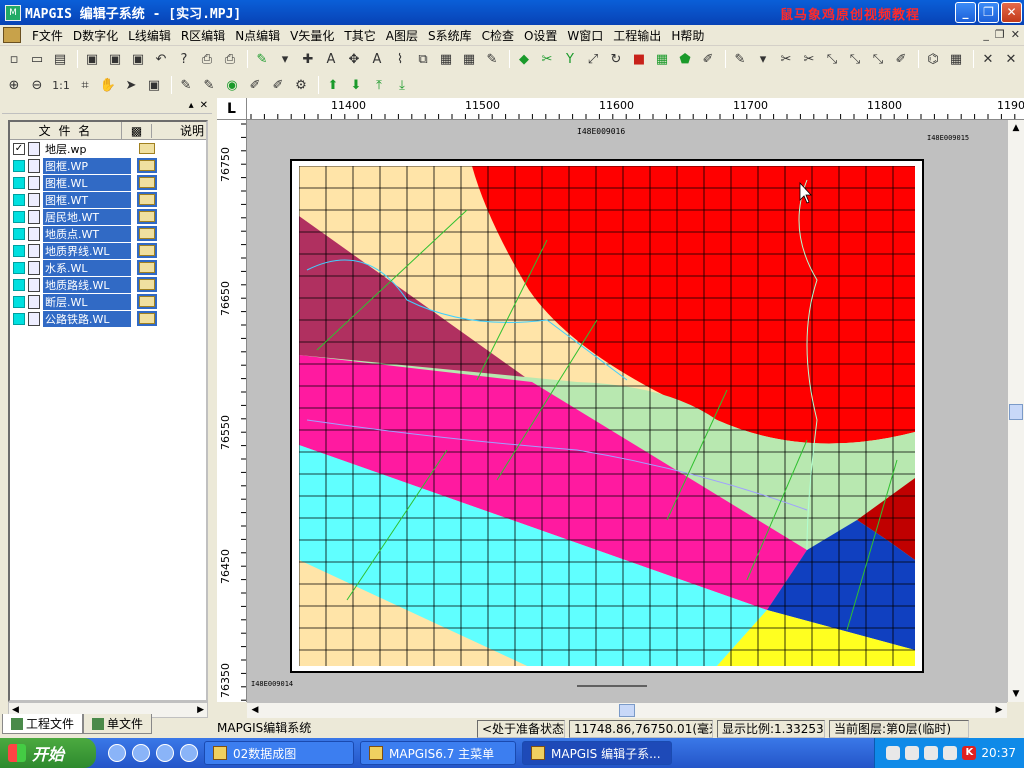  Describe the element at coordinates (956, 59) in the screenshot. I see `vertex-table-icon: ▦` at that location.